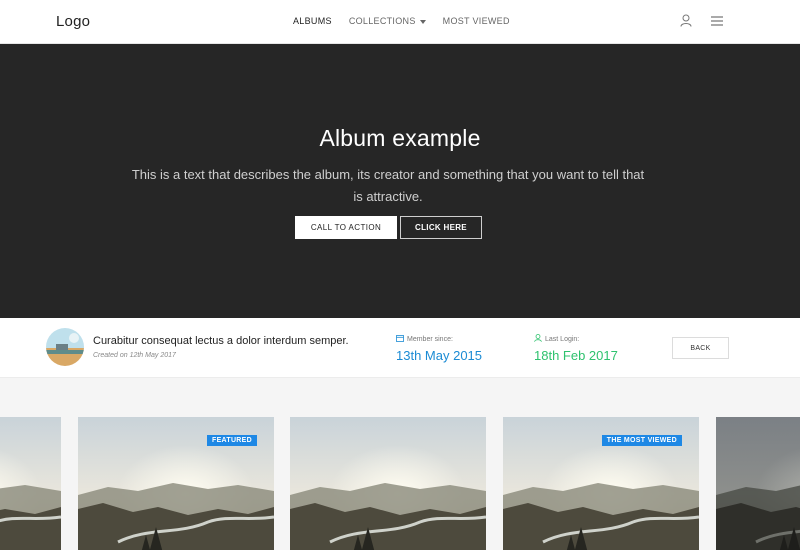 This screenshot has width=800, height=550. What do you see at coordinates (718, 21) in the screenshot?
I see `menu-icon` at bounding box center [718, 21].